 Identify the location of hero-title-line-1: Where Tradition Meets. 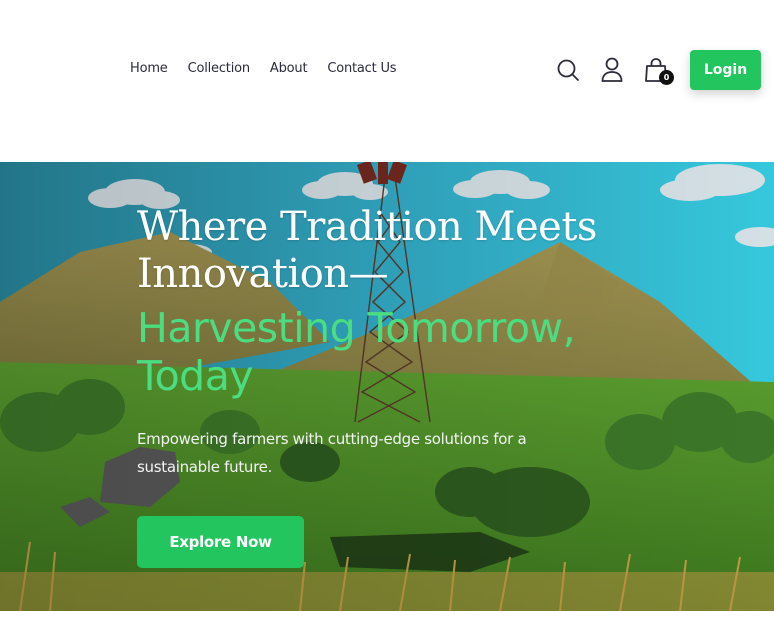
(367, 227).